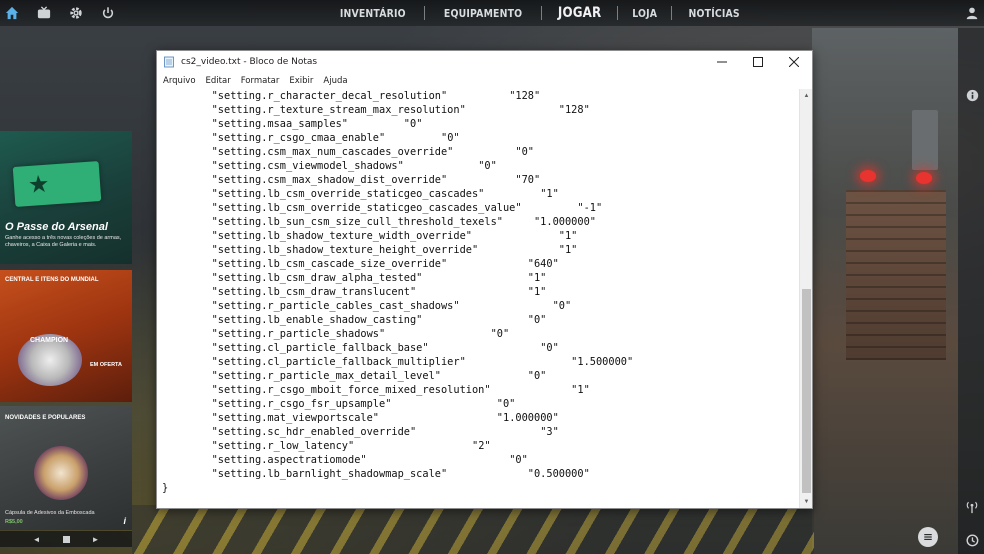  I want to click on minimize-button, so click(722, 62).